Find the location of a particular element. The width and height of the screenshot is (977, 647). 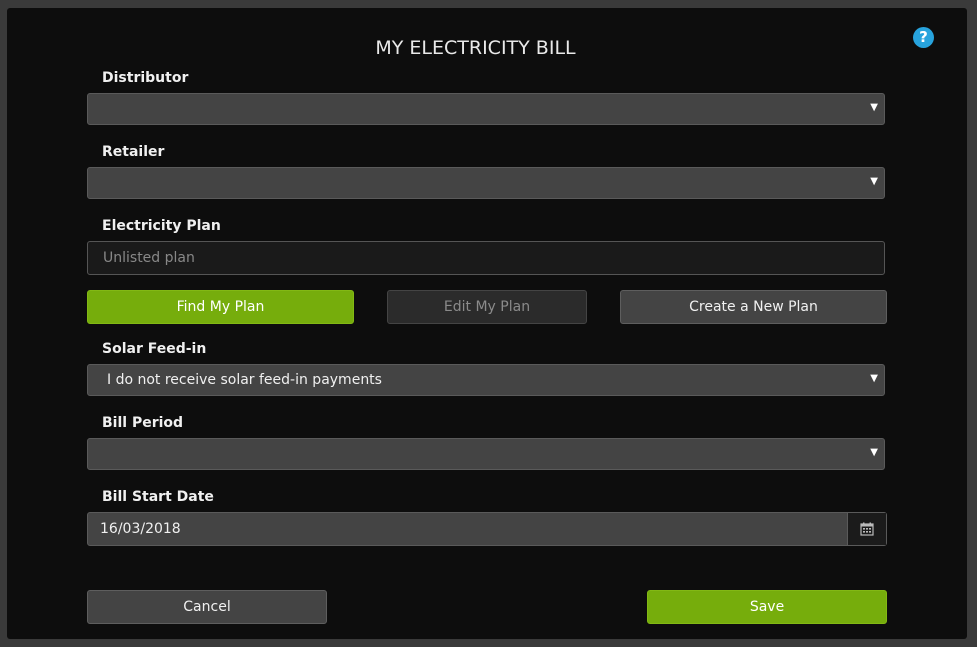

bill-start-date-input: 16/03/2018 is located at coordinates (487, 529).